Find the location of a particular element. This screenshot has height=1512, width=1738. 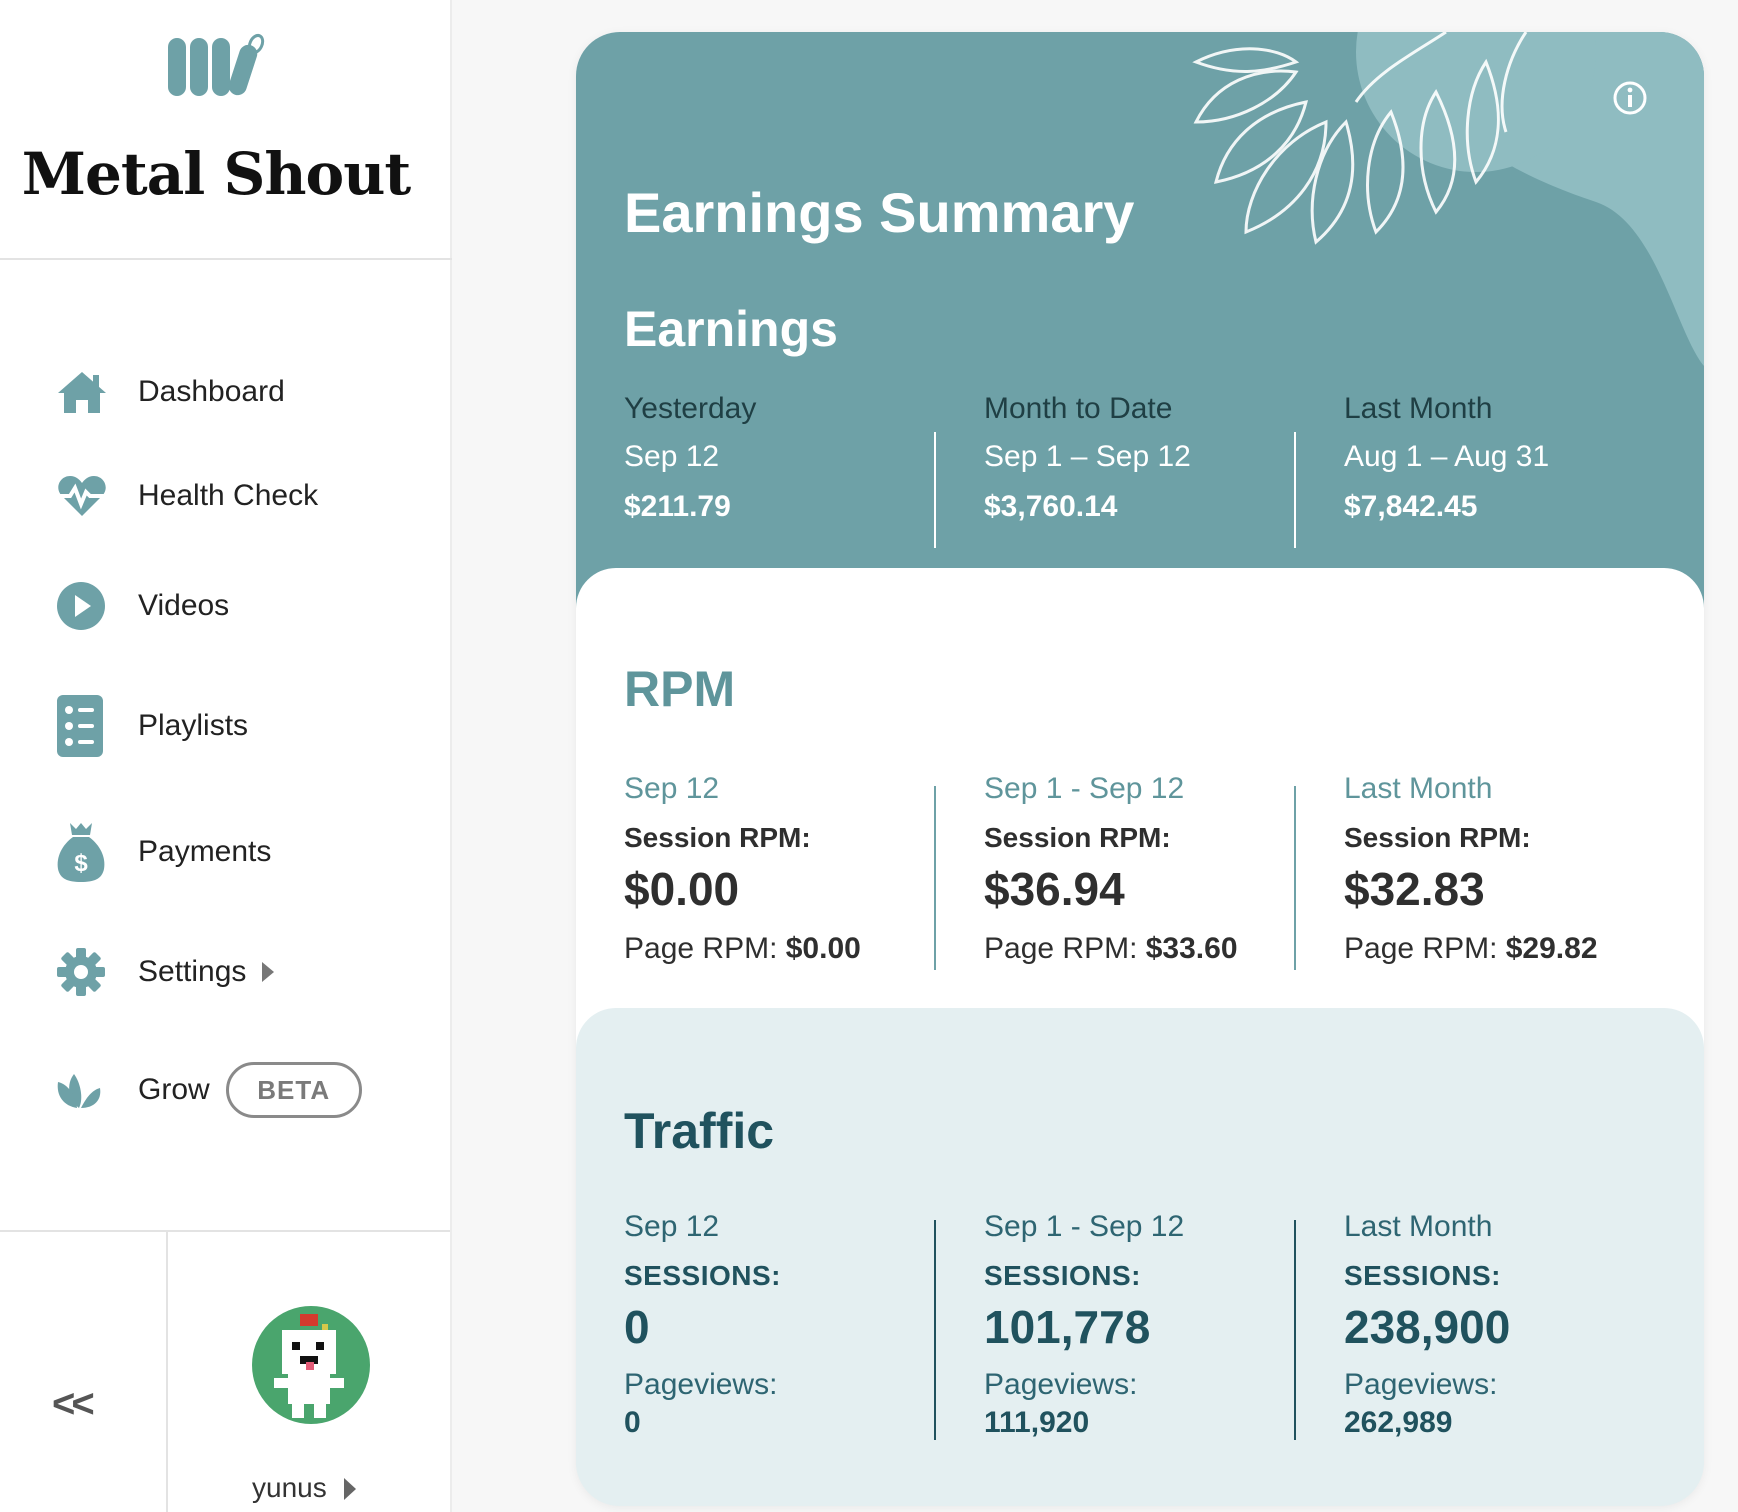

sidebar-footer: << yunus is located at coordinates (225, 1371).